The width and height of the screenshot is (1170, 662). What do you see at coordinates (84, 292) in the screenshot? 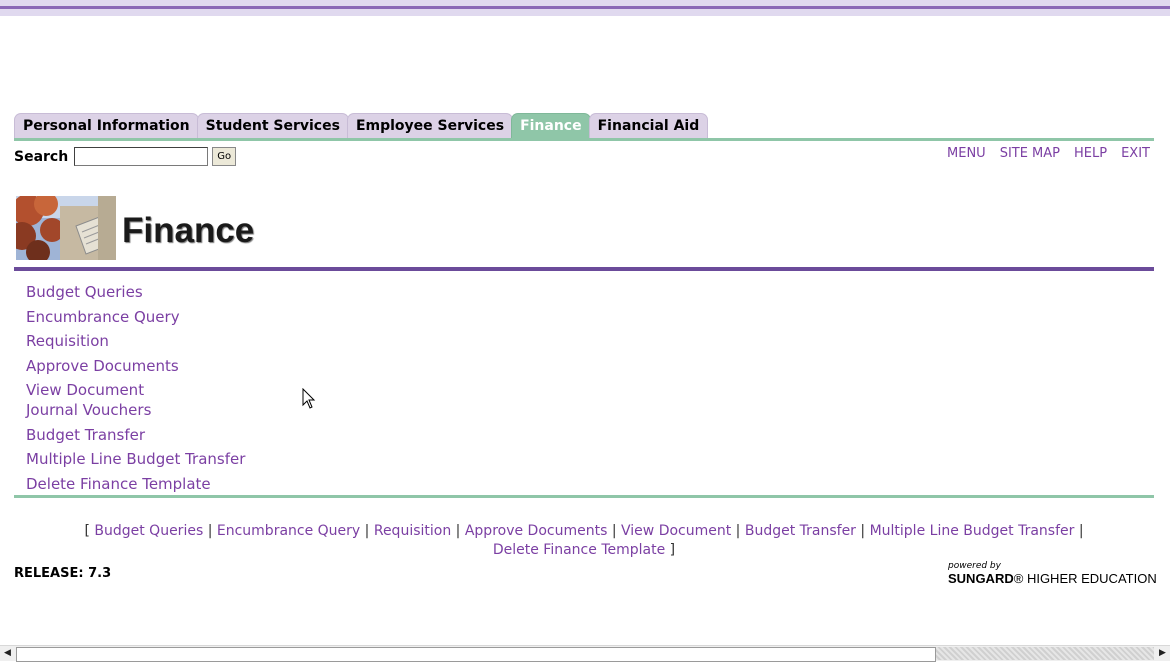
I see `menu-item-budget-queries: Budget Queries` at bounding box center [84, 292].